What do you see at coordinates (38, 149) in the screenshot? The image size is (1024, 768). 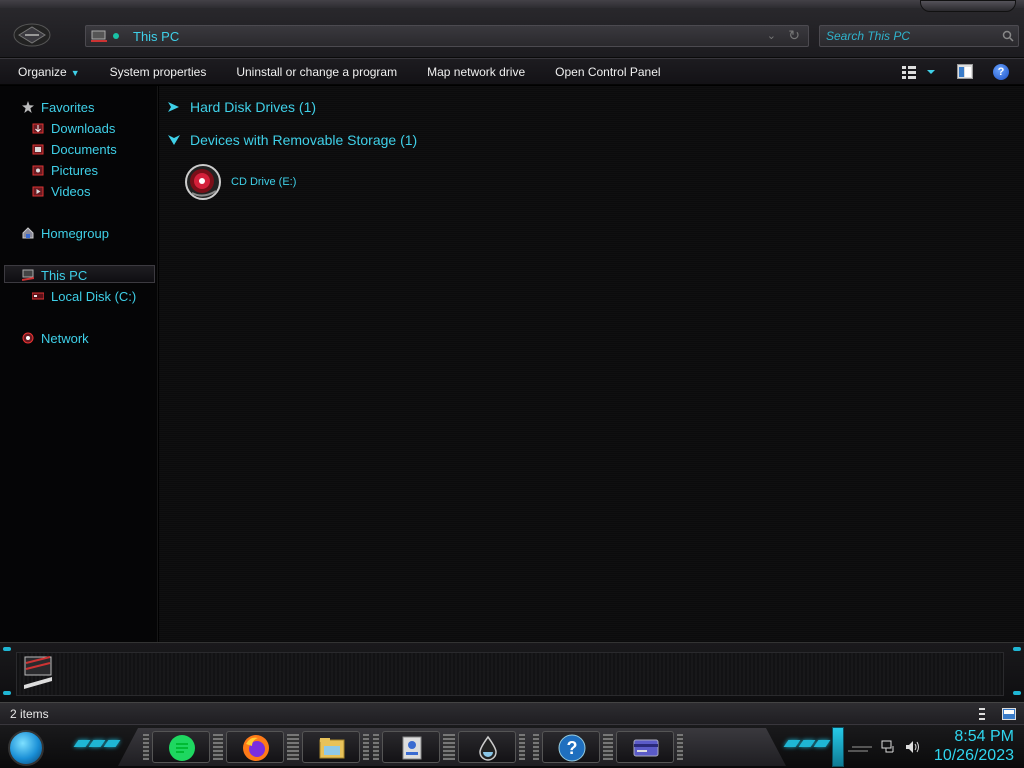 I see `documents-folder-icon` at bounding box center [38, 149].